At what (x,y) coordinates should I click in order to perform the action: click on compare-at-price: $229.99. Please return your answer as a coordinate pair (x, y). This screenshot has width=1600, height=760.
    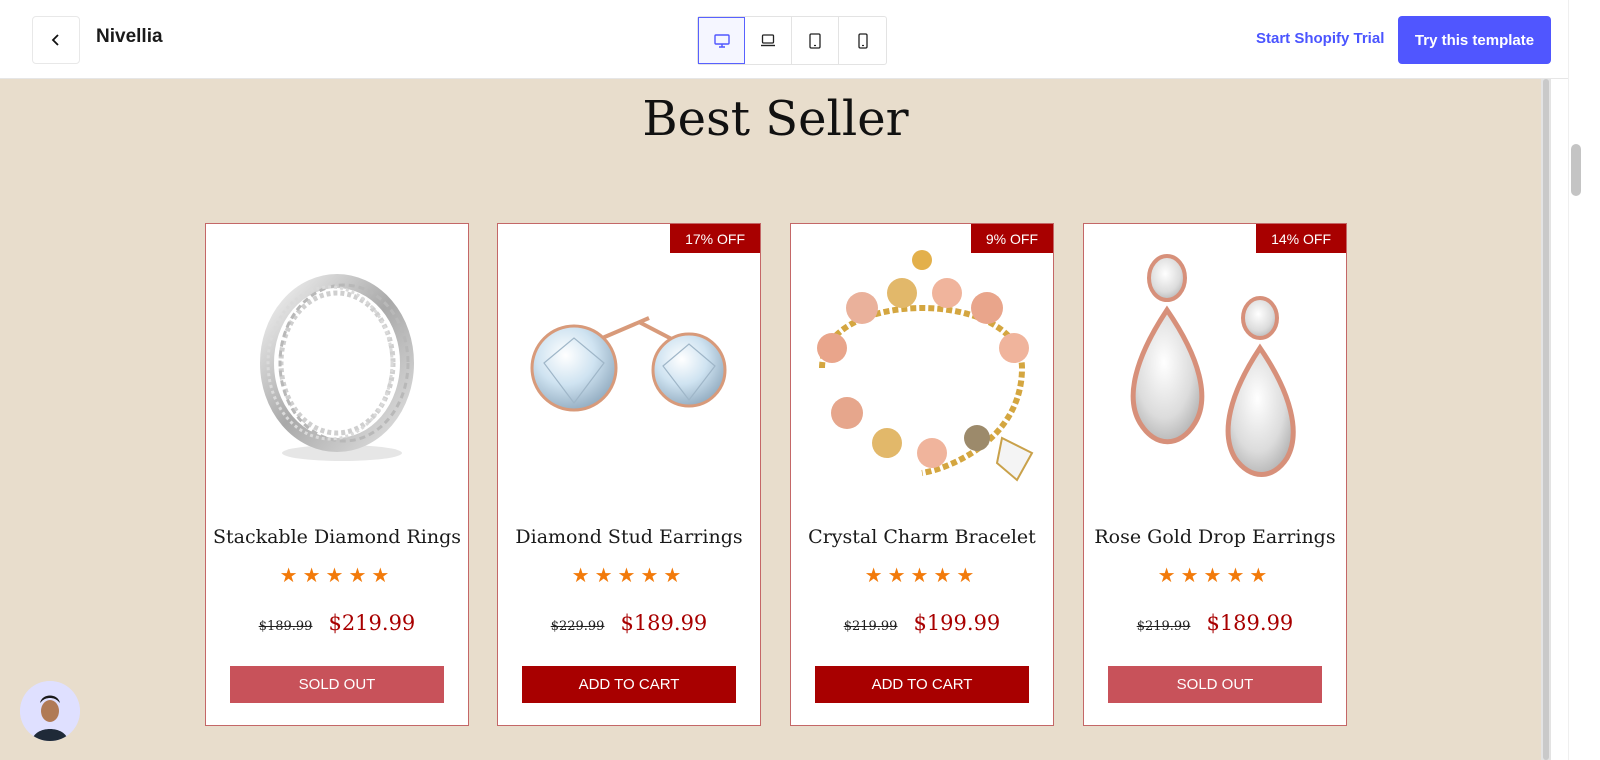
    Looking at the image, I should click on (577, 626).